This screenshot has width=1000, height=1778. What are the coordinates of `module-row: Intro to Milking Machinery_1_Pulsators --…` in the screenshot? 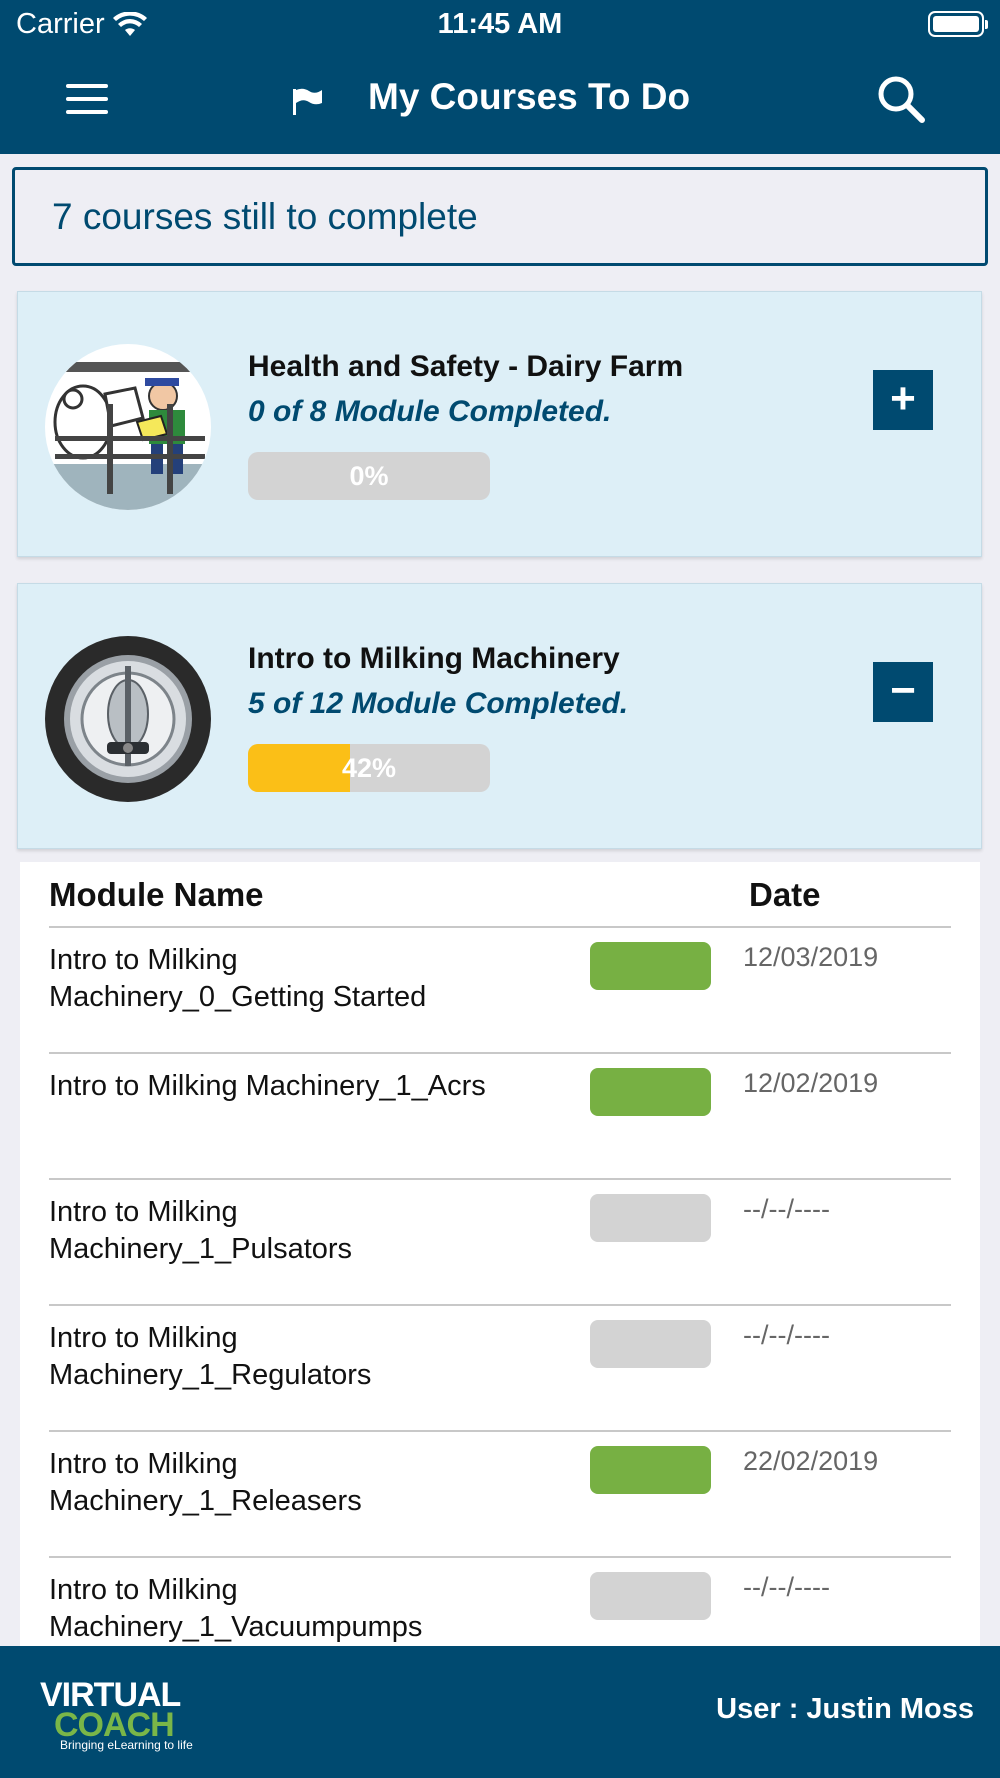 It's located at (500, 1243).